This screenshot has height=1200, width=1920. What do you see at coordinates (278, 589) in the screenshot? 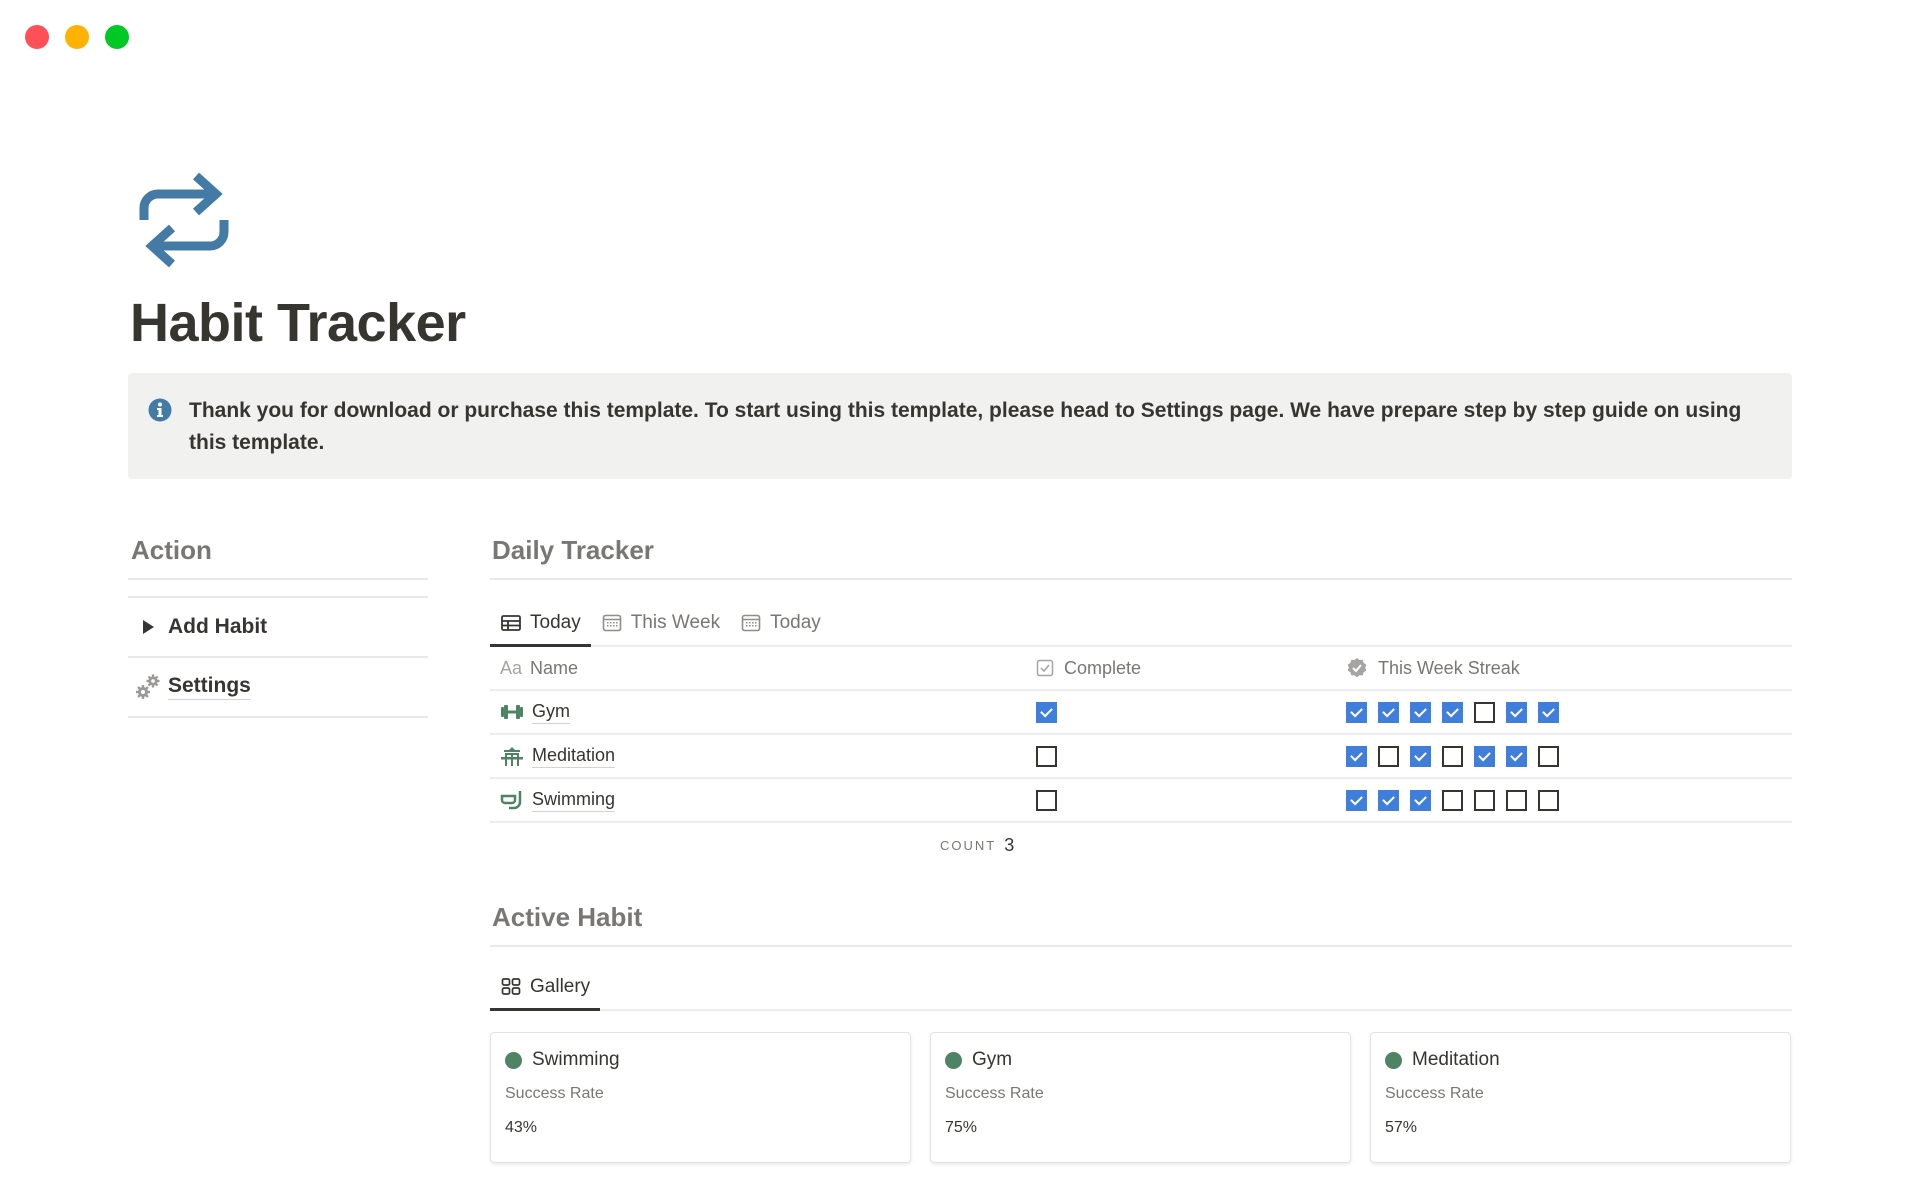
I see `divider` at bounding box center [278, 589].